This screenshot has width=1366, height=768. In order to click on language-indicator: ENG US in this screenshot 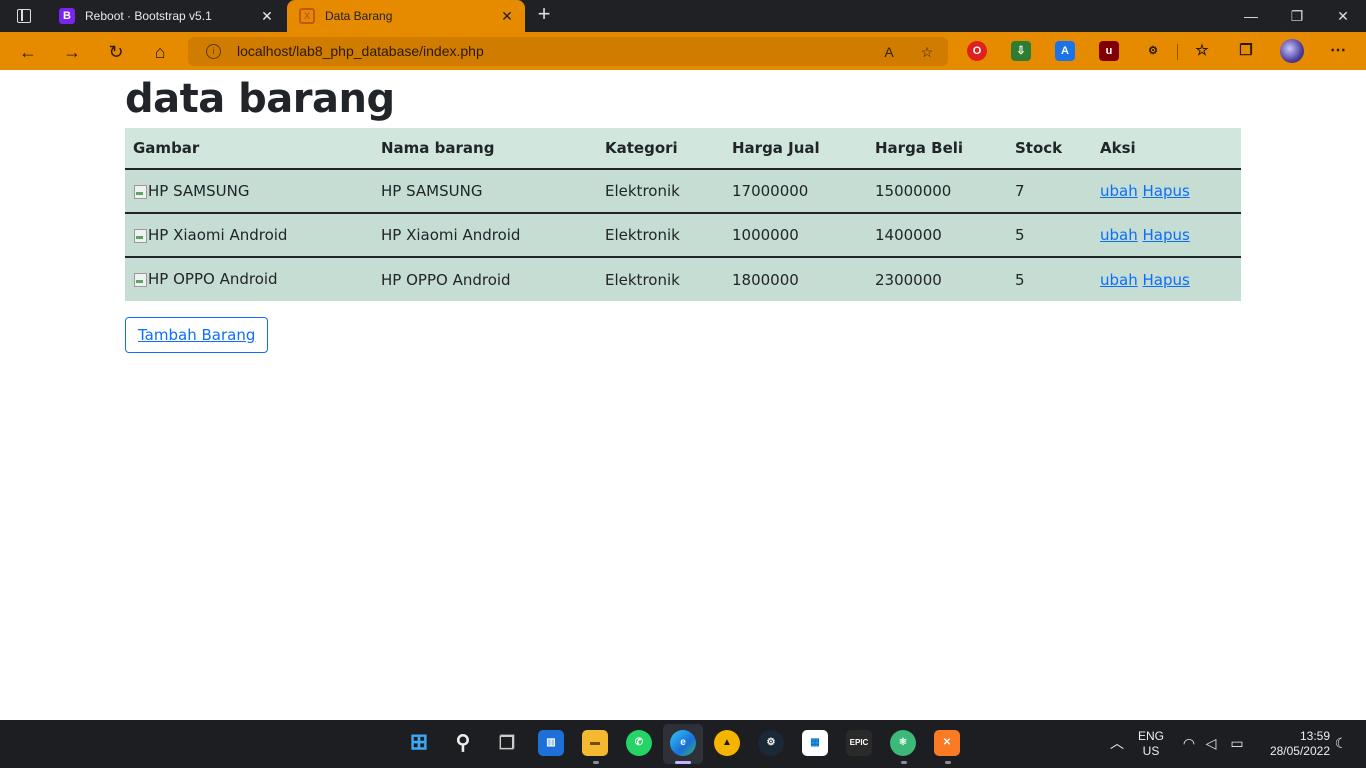, I will do `click(1151, 744)`.